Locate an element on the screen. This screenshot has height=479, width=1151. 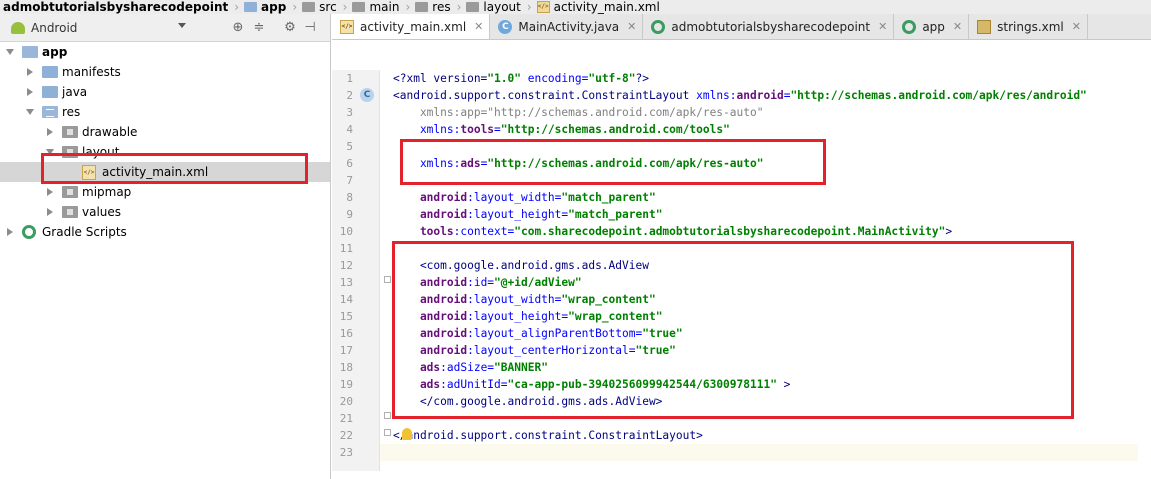
breadcrumb-main: main is located at coordinates (376, 7).